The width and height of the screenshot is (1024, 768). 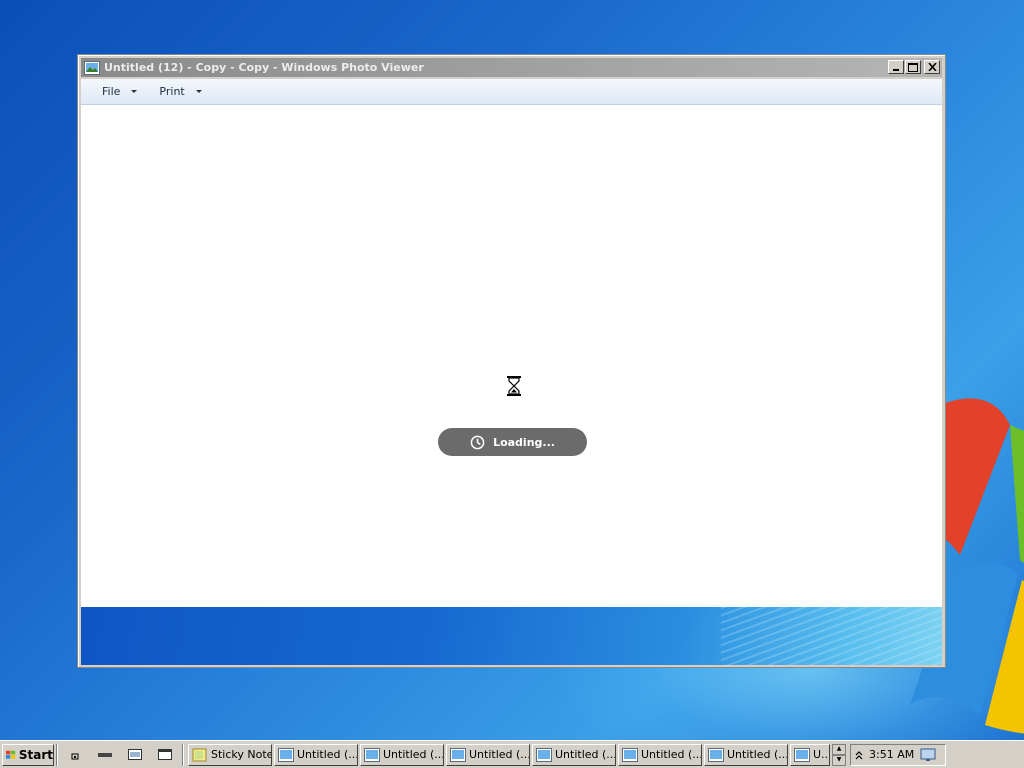 I want to click on scroll-down-button: ▼, so click(x=839, y=760).